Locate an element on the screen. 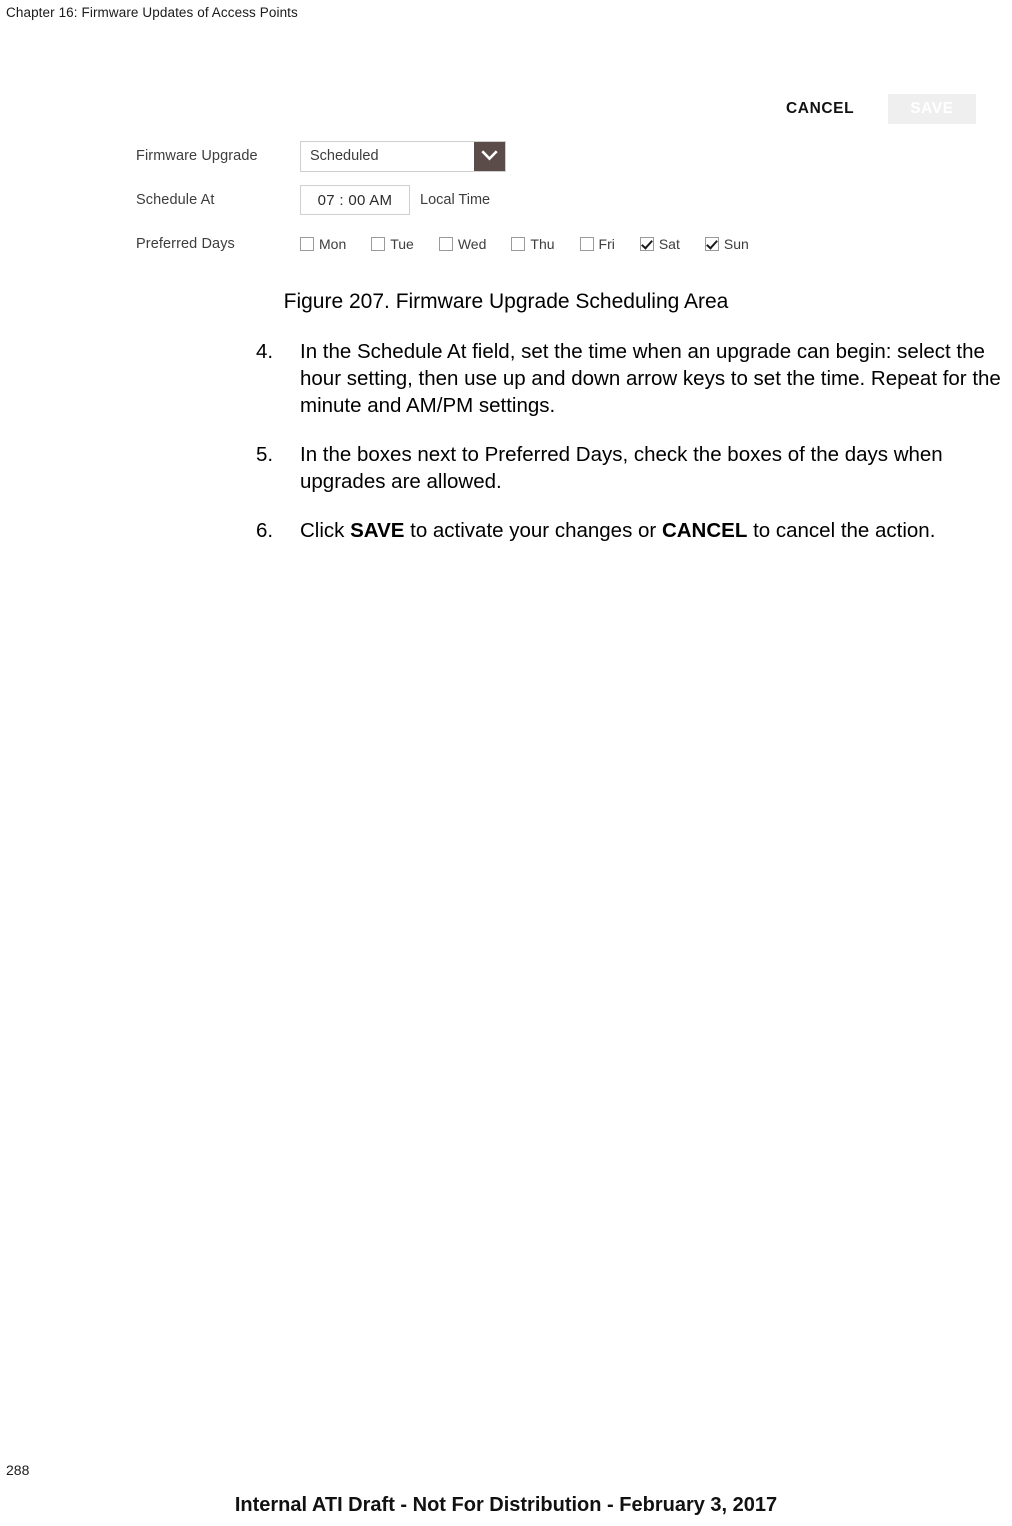  preferred-day-tue: Tue is located at coordinates (392, 244).